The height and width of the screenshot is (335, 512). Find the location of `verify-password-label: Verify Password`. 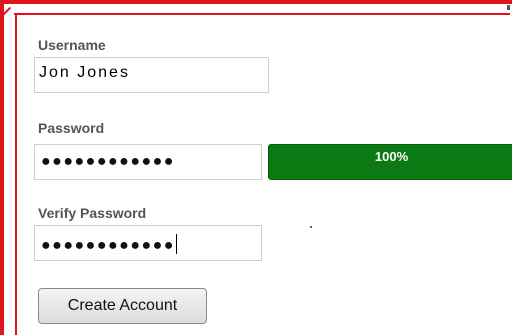

verify-password-label: Verify Password is located at coordinates (92, 213).